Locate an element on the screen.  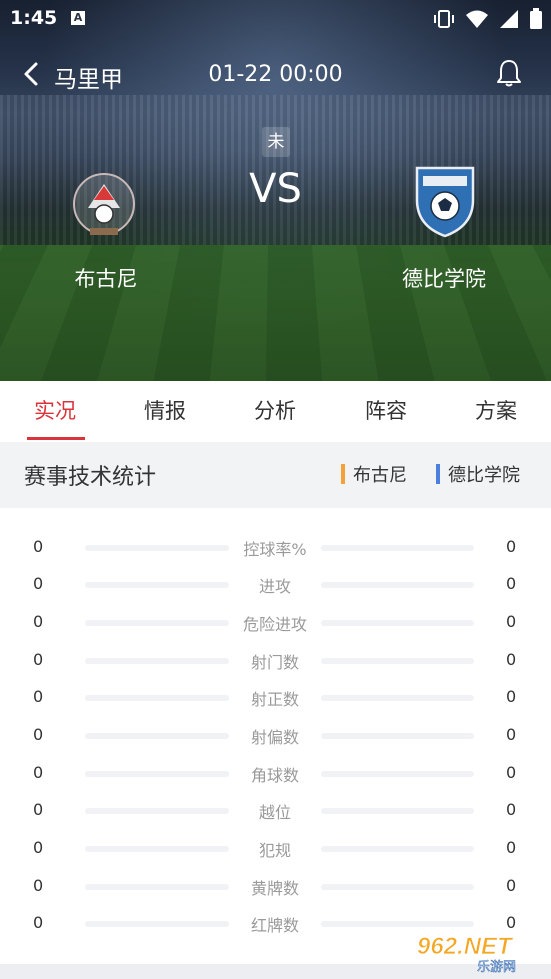
tab-analysis: 分析 is located at coordinates (275, 411).